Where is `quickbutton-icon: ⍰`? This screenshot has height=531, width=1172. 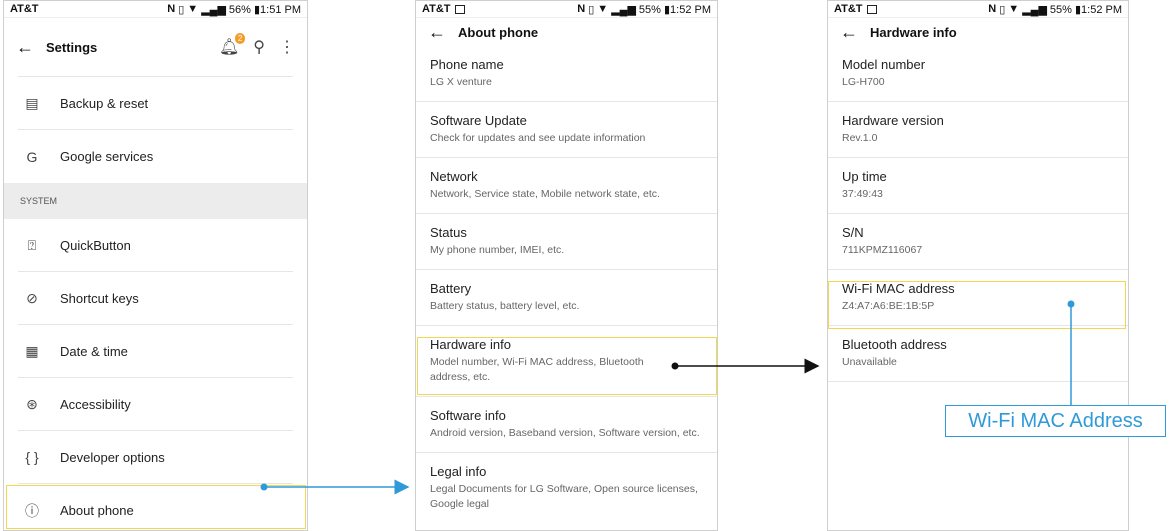 quickbutton-icon: ⍰ is located at coordinates (32, 244).